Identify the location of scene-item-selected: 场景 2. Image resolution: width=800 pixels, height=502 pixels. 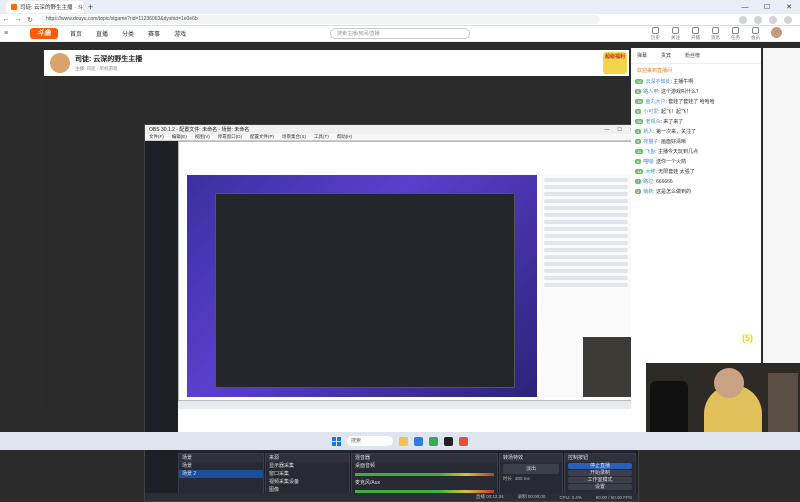
(221, 474).